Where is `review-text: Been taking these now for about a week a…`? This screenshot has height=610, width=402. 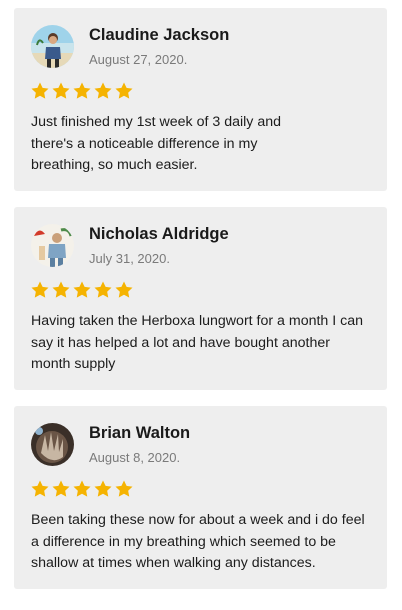 review-text: Been taking these now for about a week a… is located at coordinates (198, 541).